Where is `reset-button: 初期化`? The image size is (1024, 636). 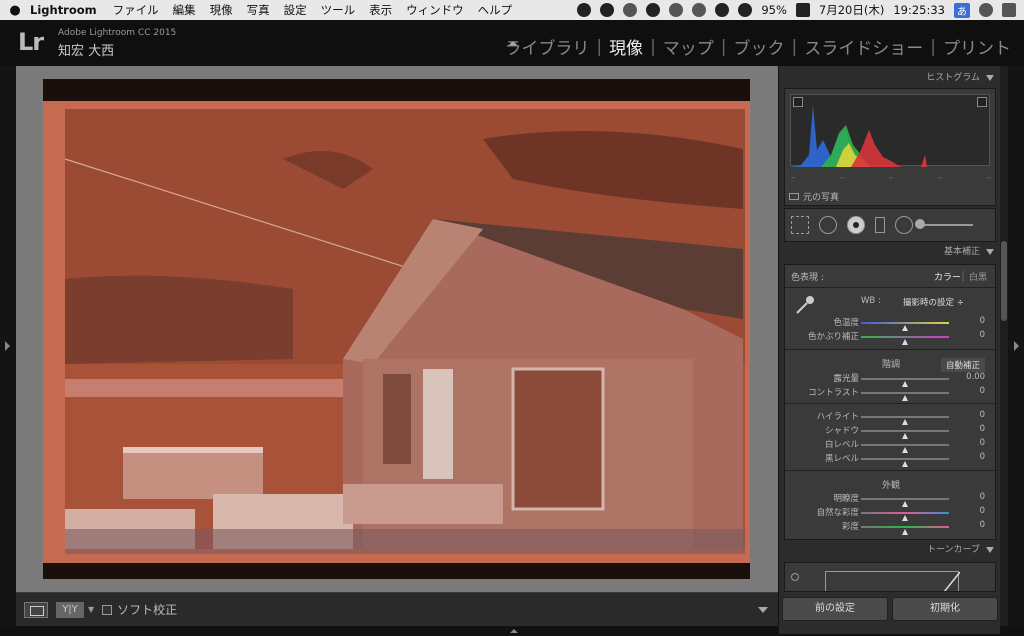 reset-button: 初期化 is located at coordinates (945, 609).